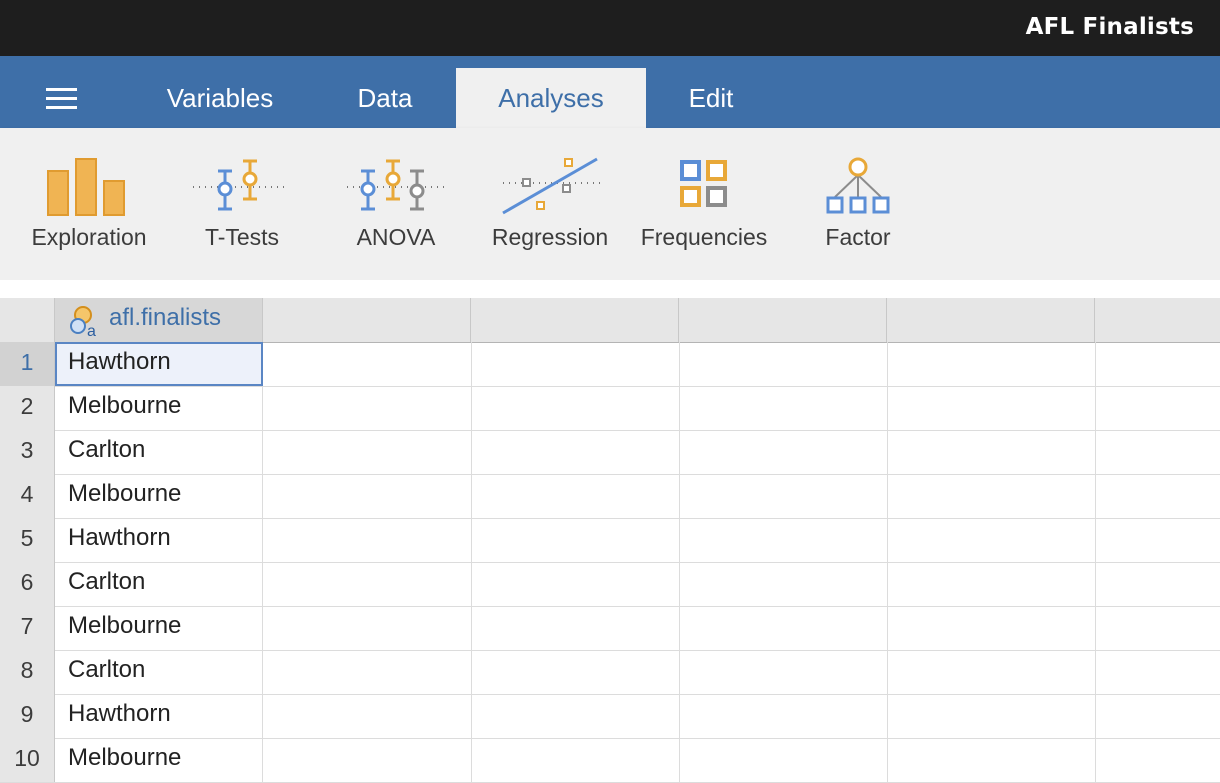 This screenshot has height=783, width=1220. What do you see at coordinates (551, 186) in the screenshot?
I see `regression-icon` at bounding box center [551, 186].